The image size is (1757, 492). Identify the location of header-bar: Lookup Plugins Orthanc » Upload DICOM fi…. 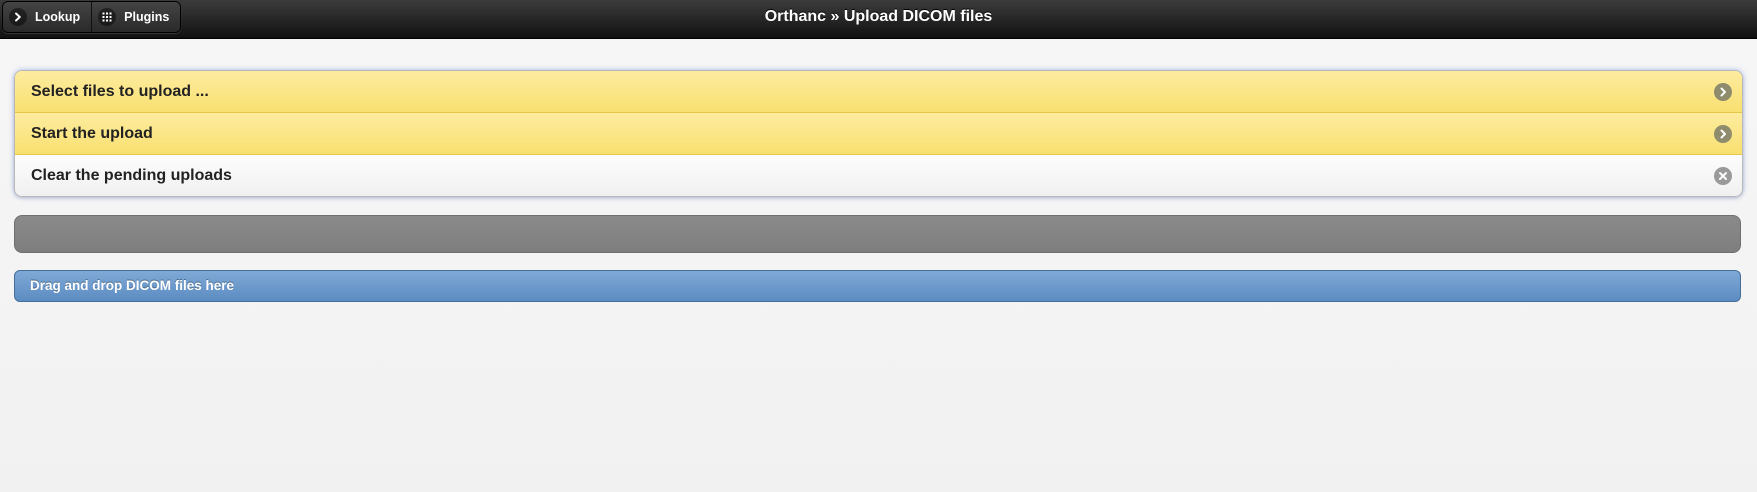
(878, 19).